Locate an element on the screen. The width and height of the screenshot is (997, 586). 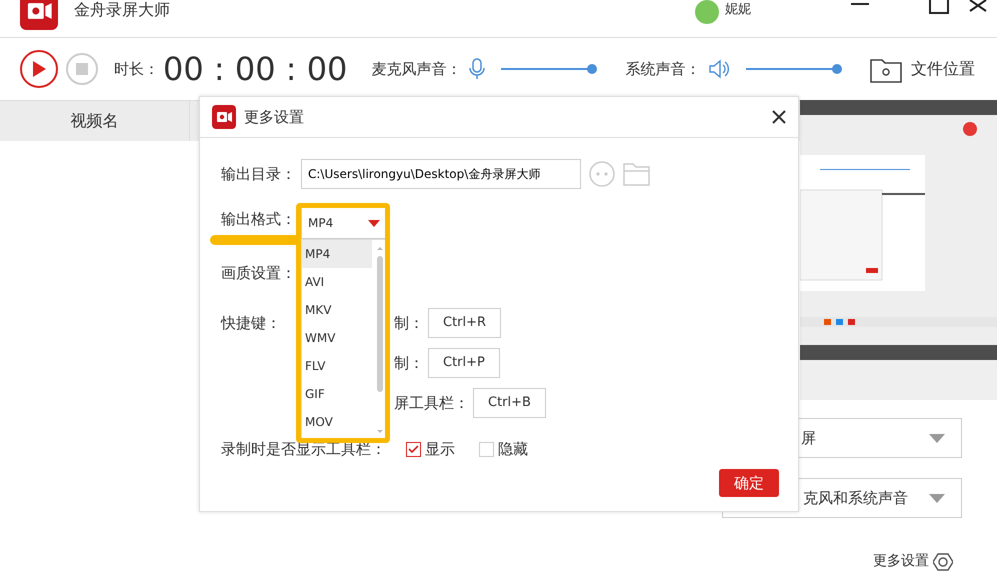
minimize-icon is located at coordinates (860, 4).